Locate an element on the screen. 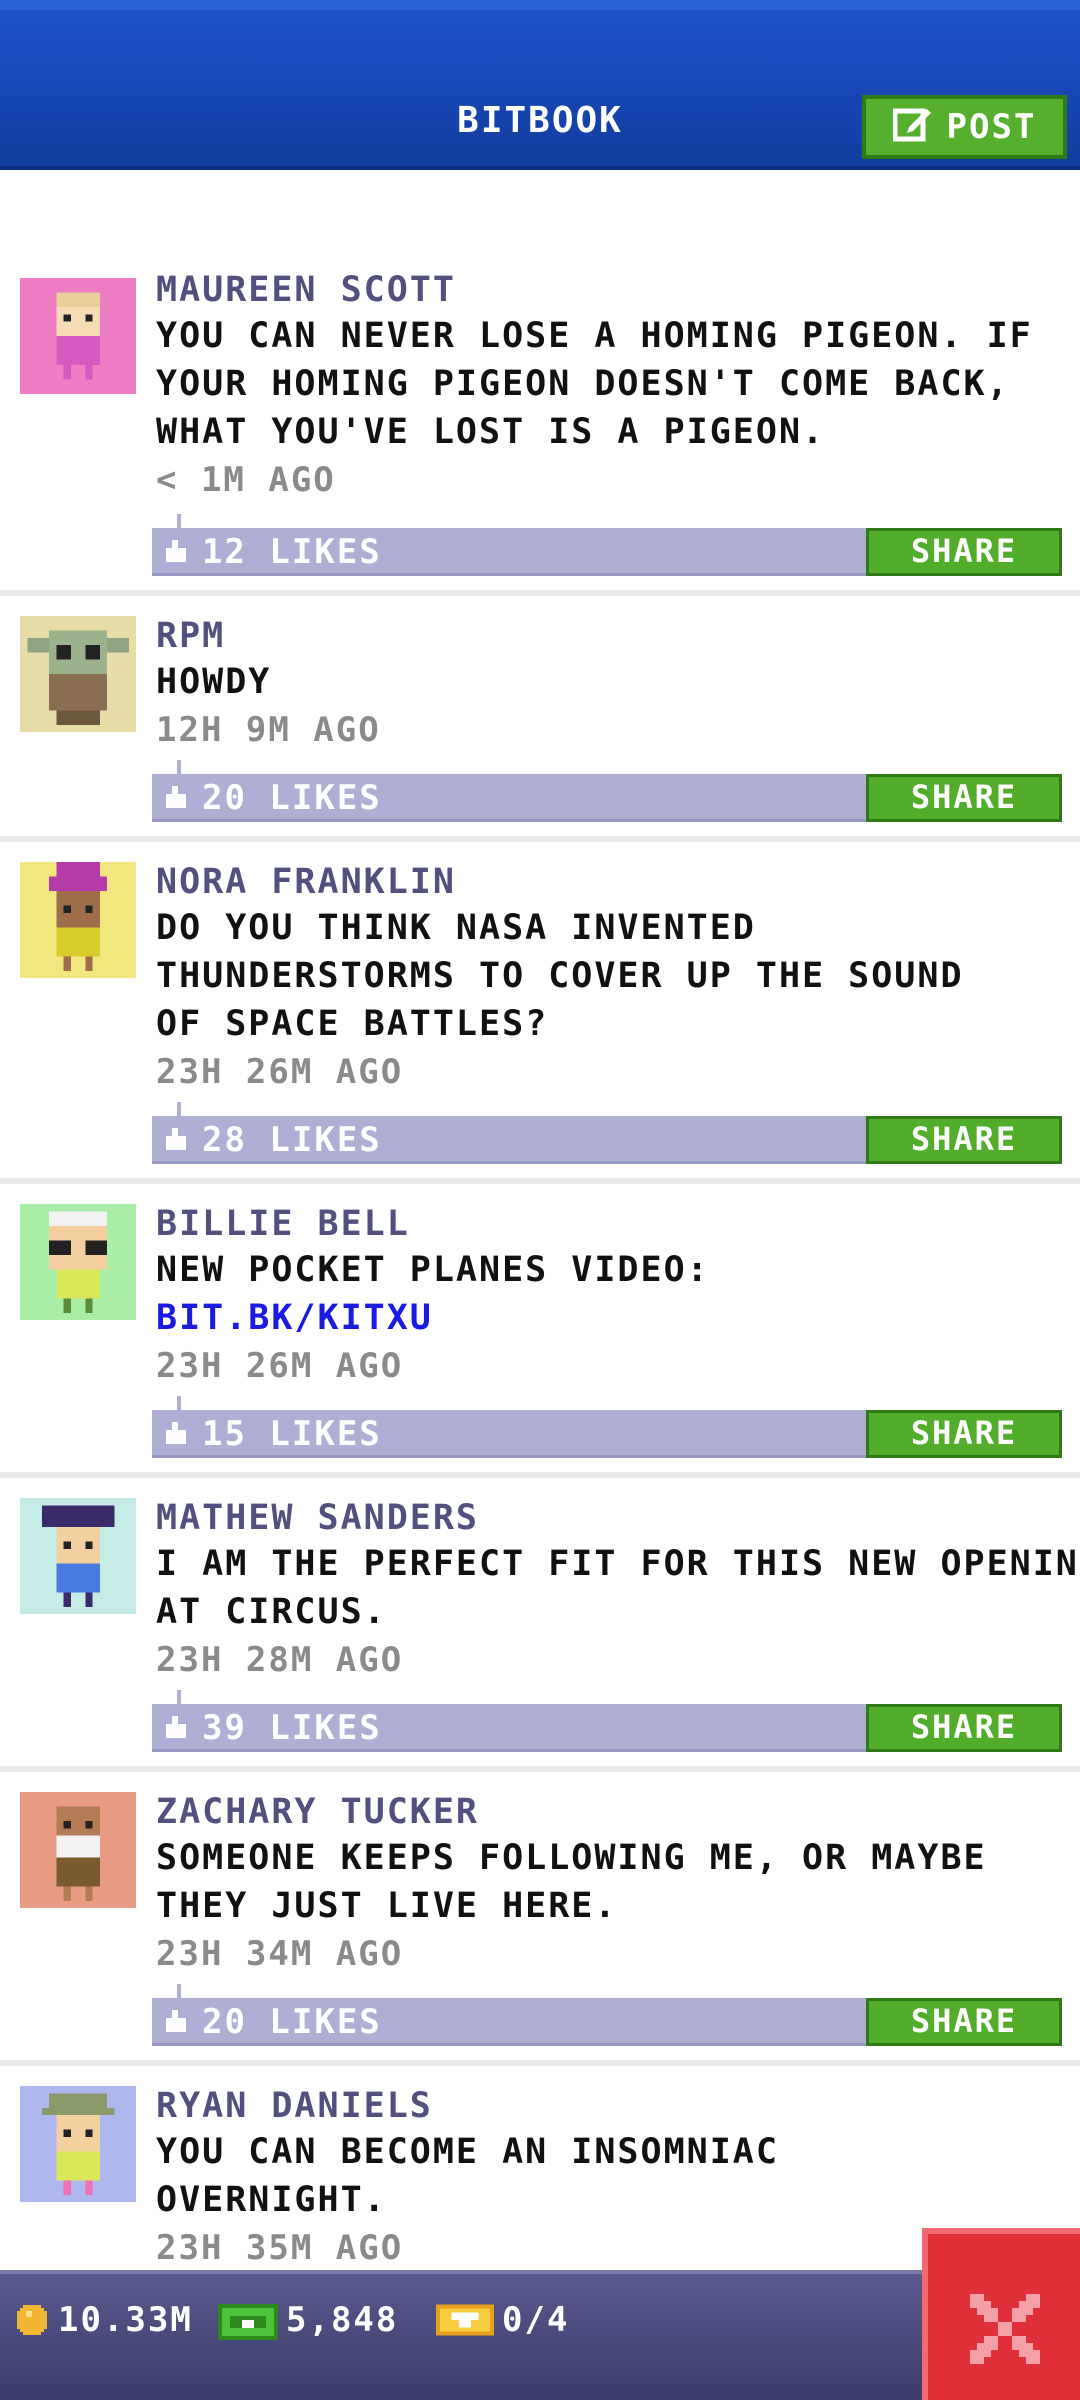 This screenshot has height=2400, width=1080. bux-icon is located at coordinates (248, 2322).